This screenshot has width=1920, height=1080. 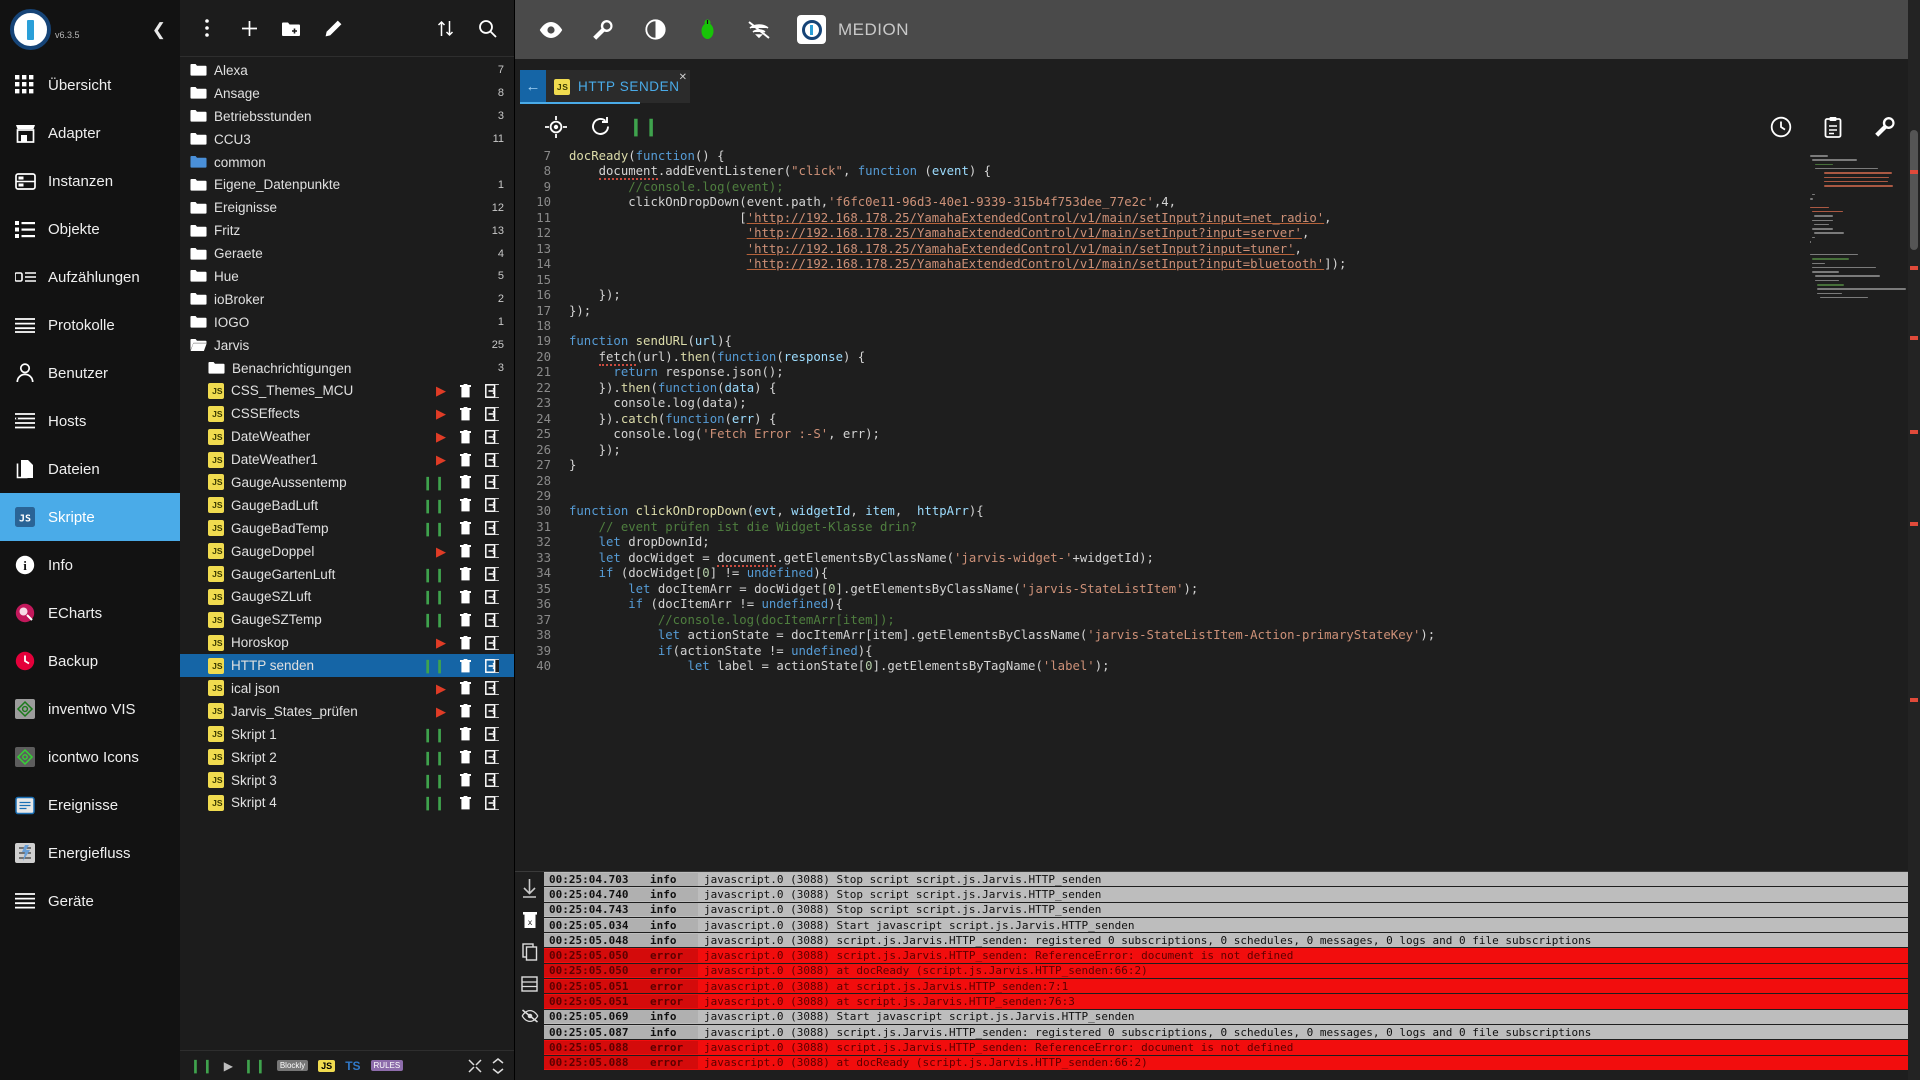 What do you see at coordinates (202, 1065) in the screenshot?
I see `pause-all-icon: ❙❙` at bounding box center [202, 1065].